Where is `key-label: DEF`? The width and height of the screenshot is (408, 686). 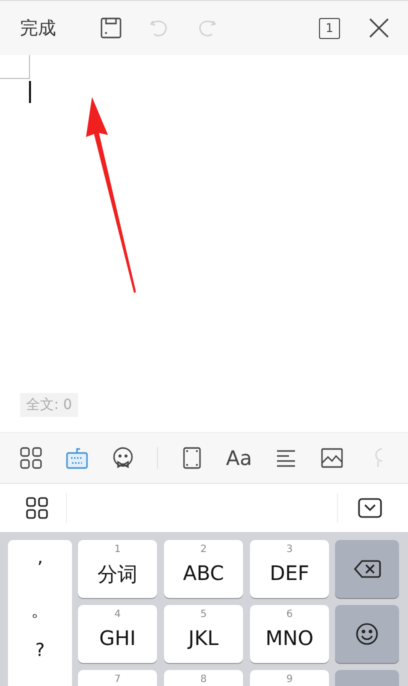
key-label: DEF is located at coordinates (290, 573).